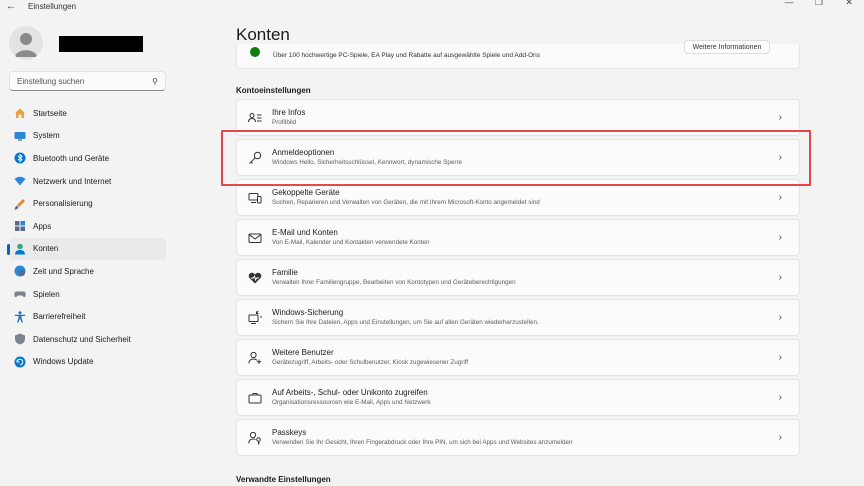  Describe the element at coordinates (46, 294) in the screenshot. I see `sidebar-item-label: Spielen` at that location.